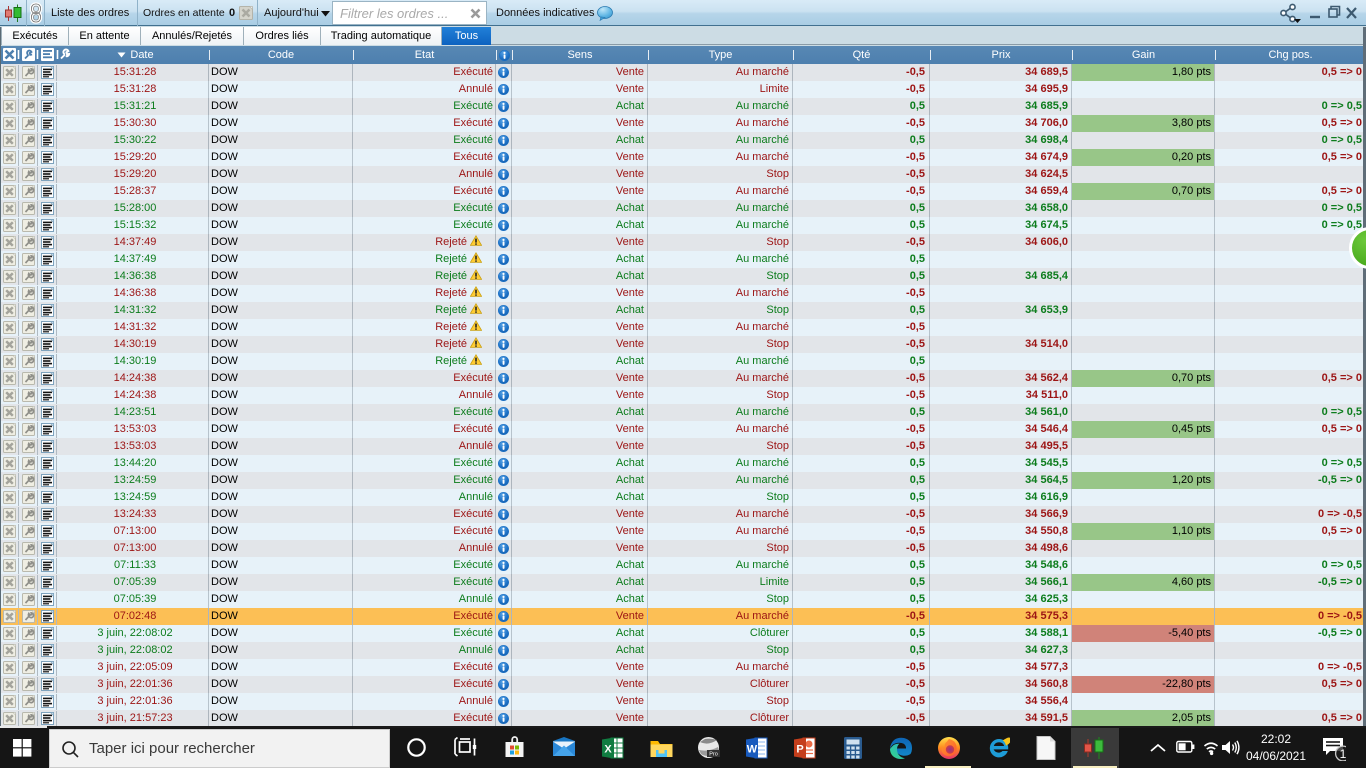  Describe the element at coordinates (799, 750) in the screenshot. I see `svg-text: P` at that location.